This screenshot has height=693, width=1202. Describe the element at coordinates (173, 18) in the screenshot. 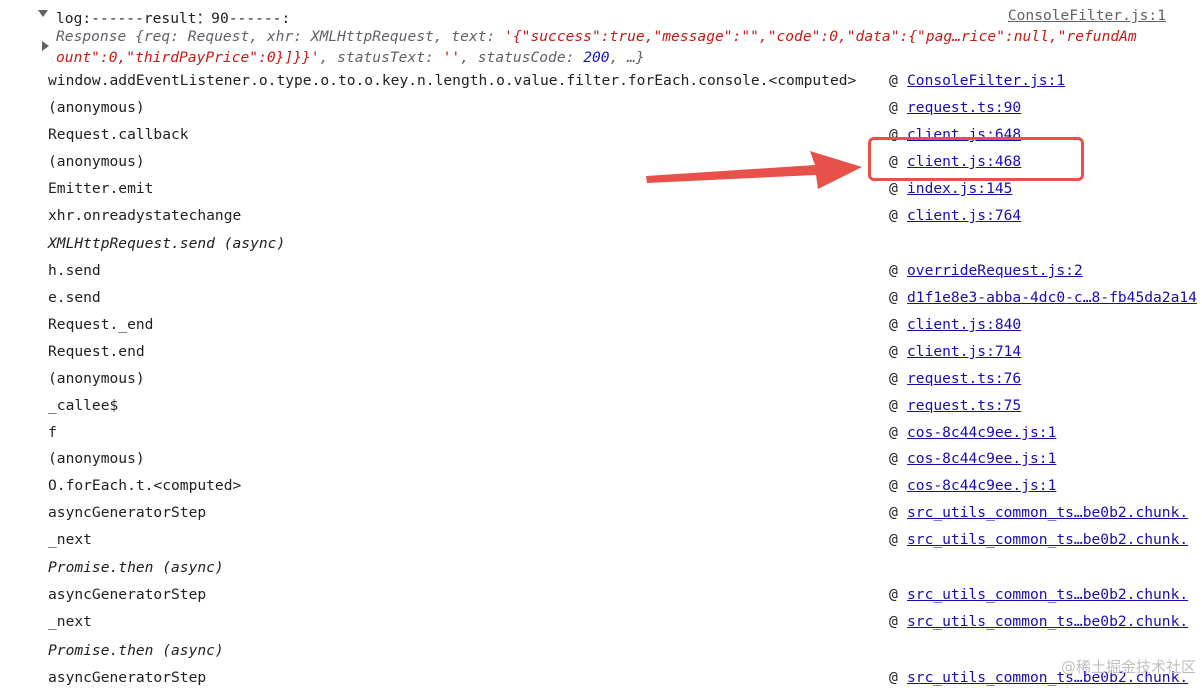

I see `log-message: log:------result：90------:` at that location.